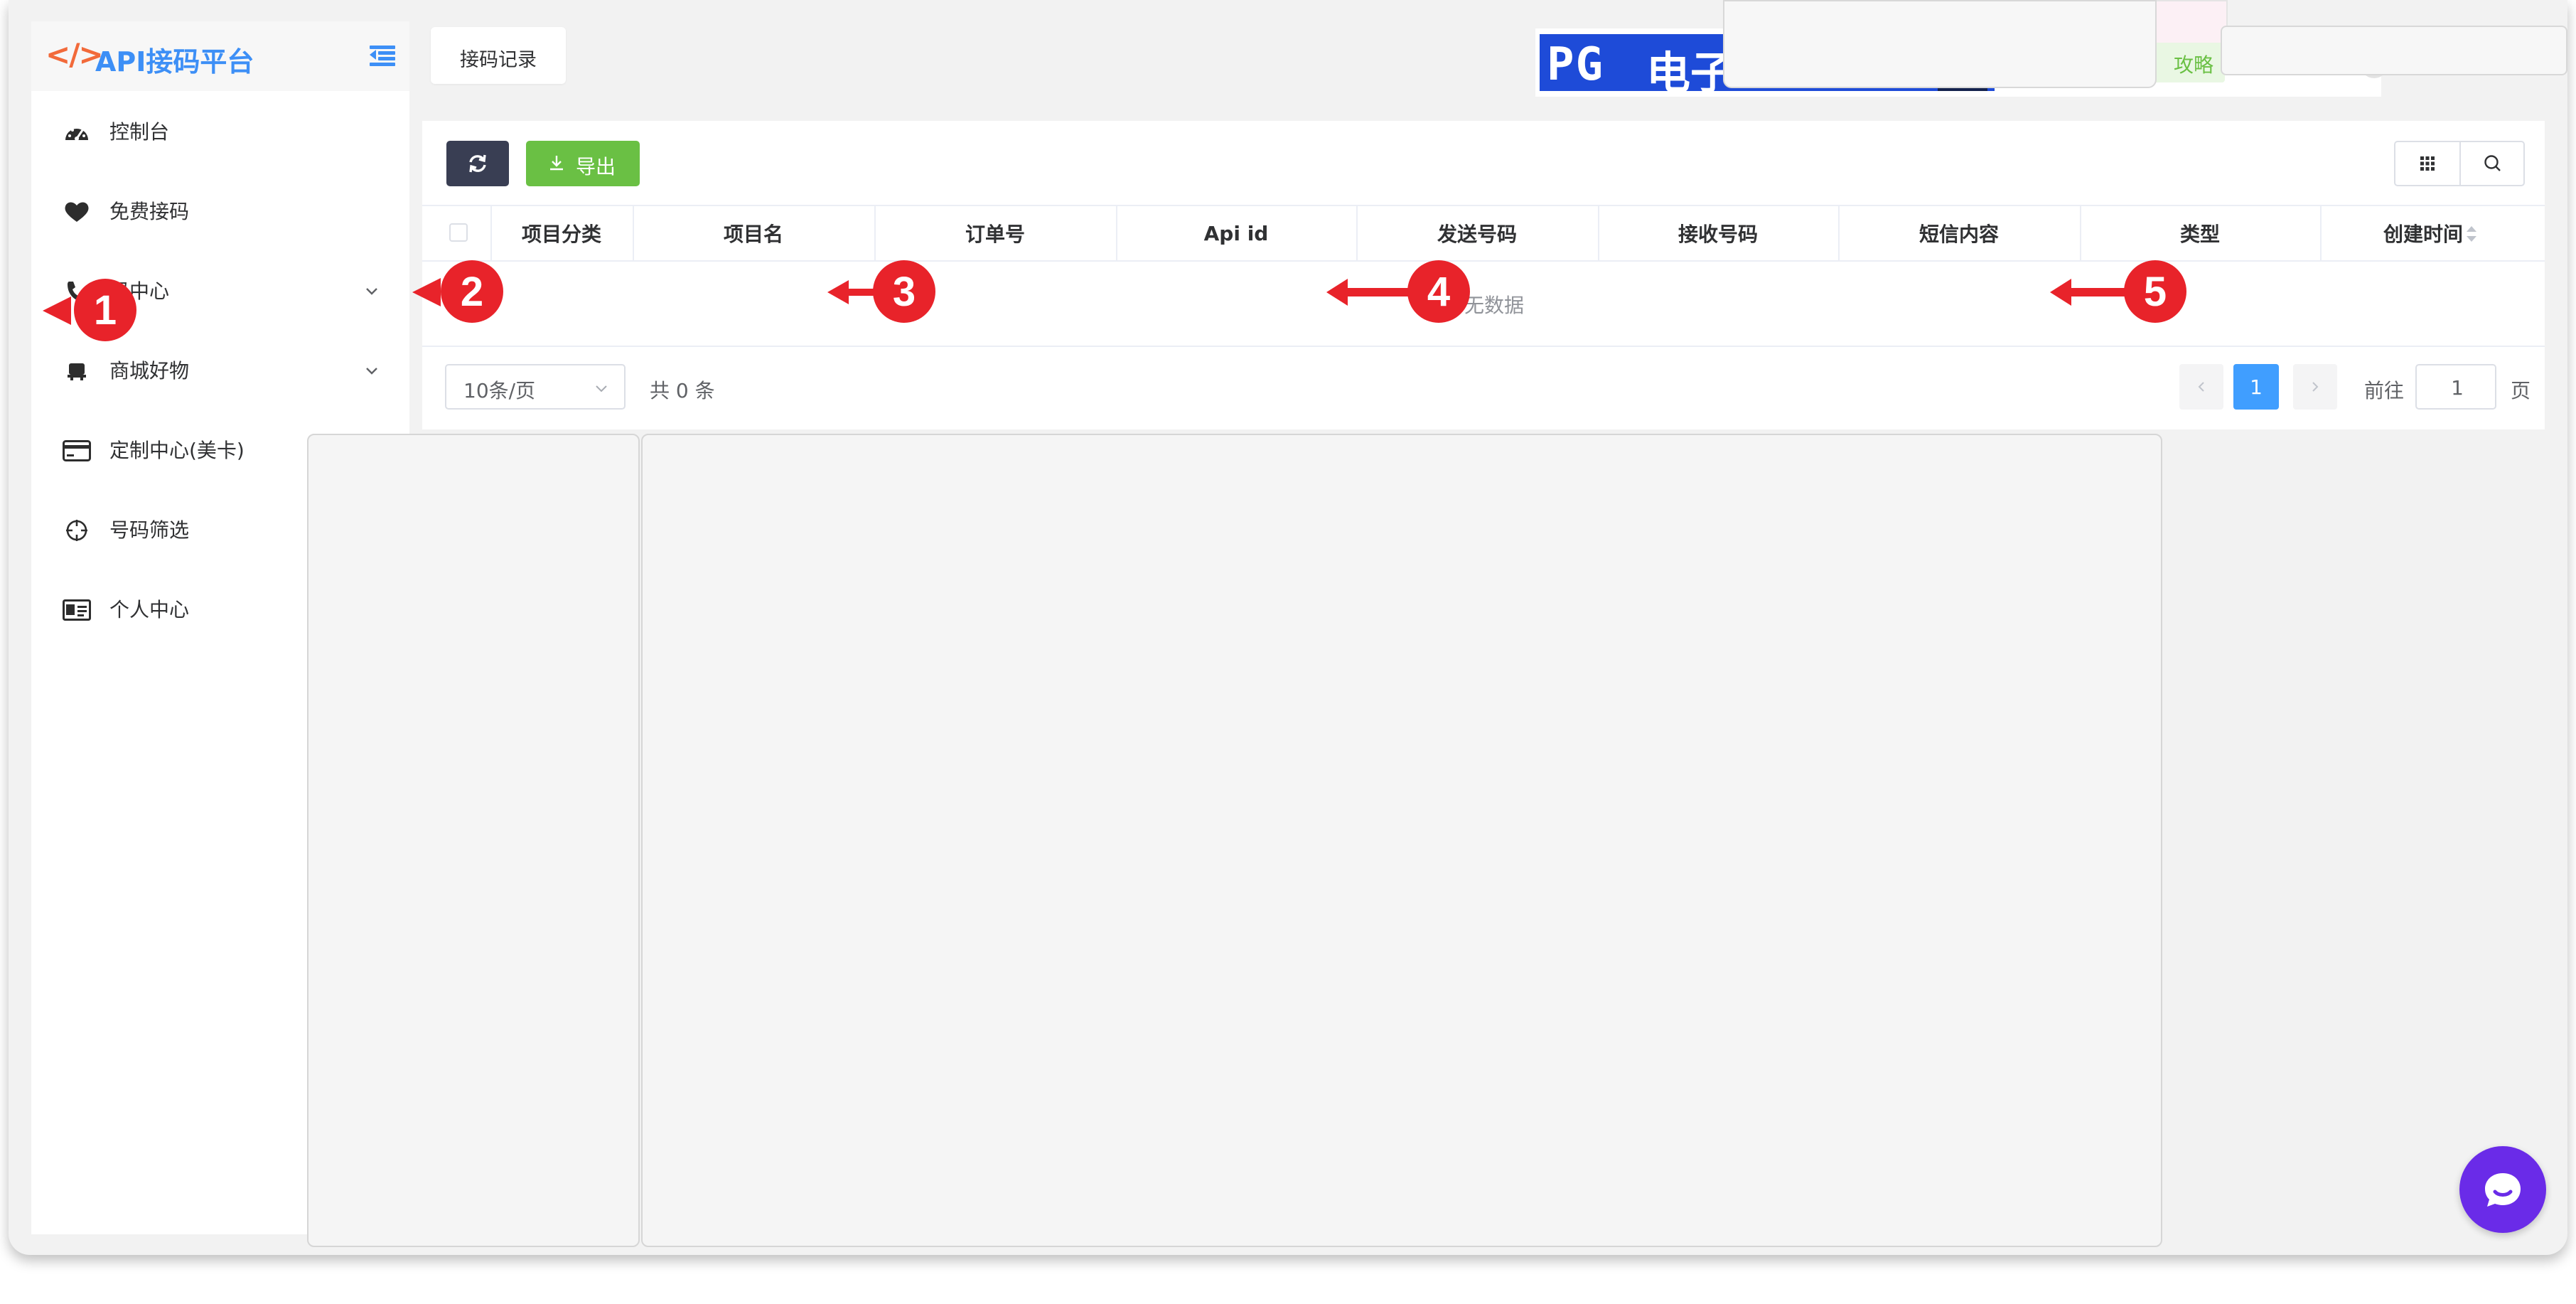 The width and height of the screenshot is (2576, 1304). What do you see at coordinates (77, 450) in the screenshot?
I see `credit-card-icon` at bounding box center [77, 450].